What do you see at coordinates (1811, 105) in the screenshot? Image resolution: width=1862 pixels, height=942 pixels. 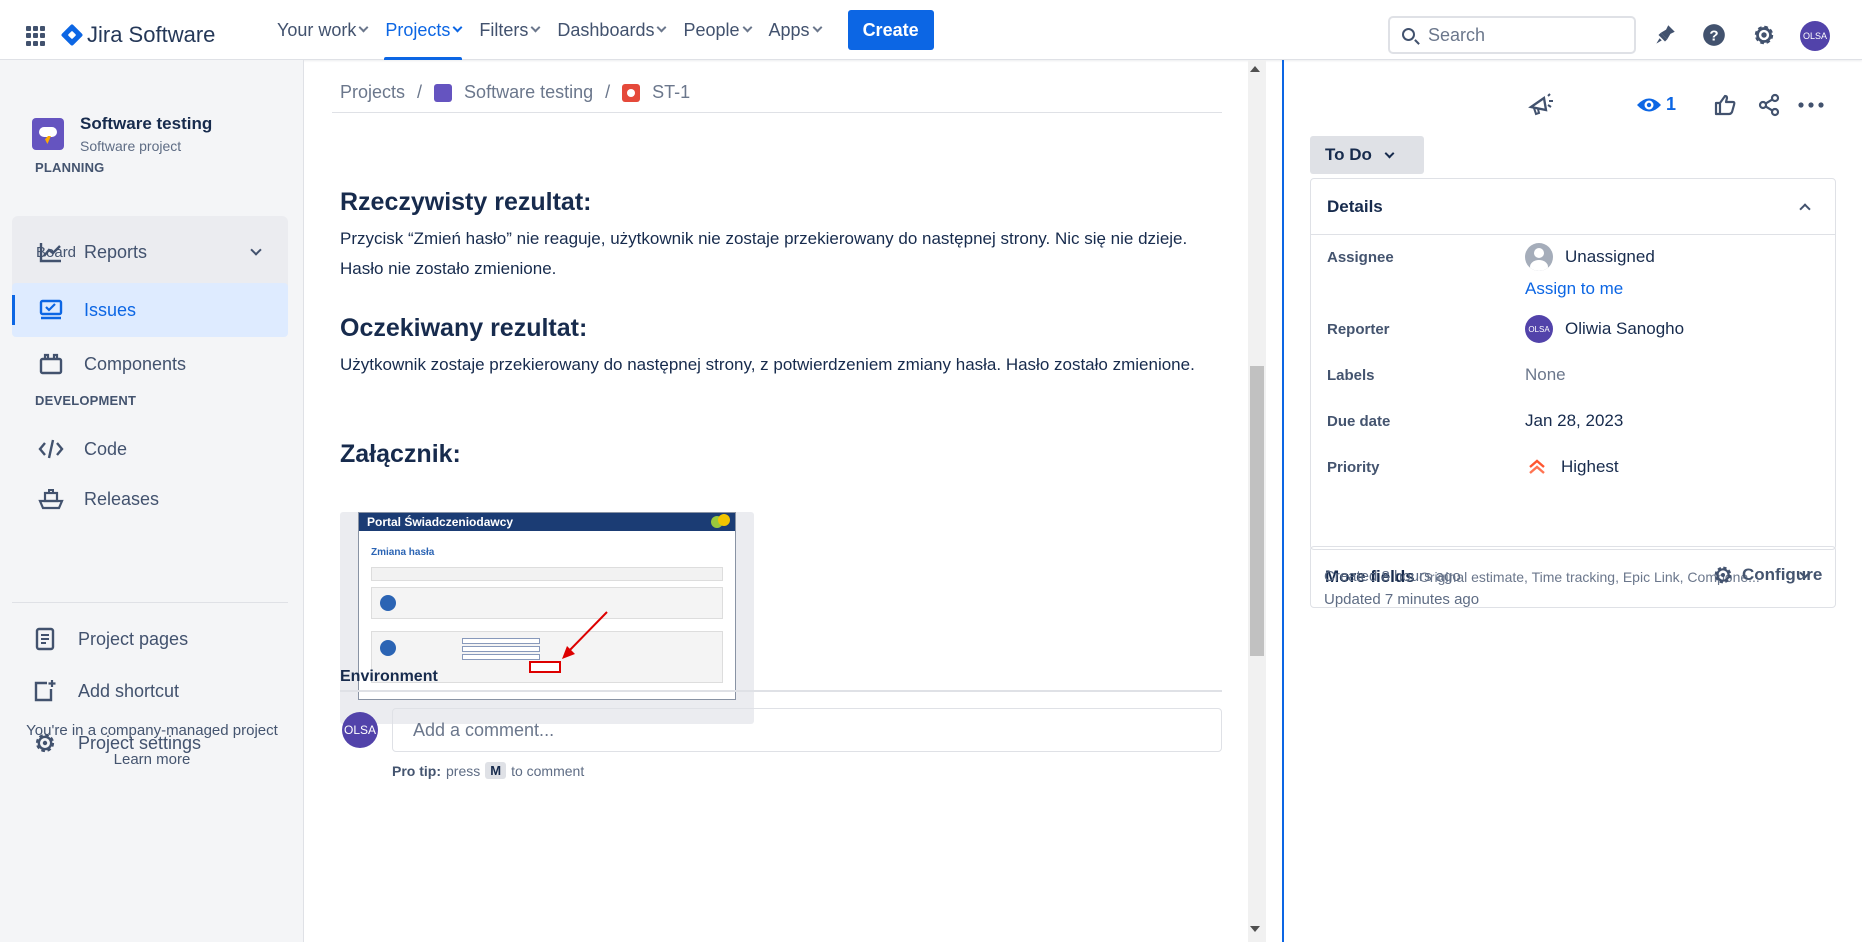 I see `more-actions-icon` at bounding box center [1811, 105].